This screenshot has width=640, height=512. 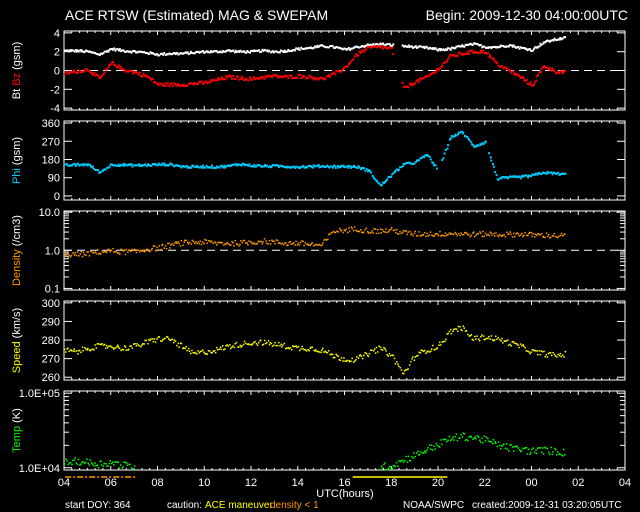 I want to click on y-axis-label-part: Bz, so click(x=17, y=81).